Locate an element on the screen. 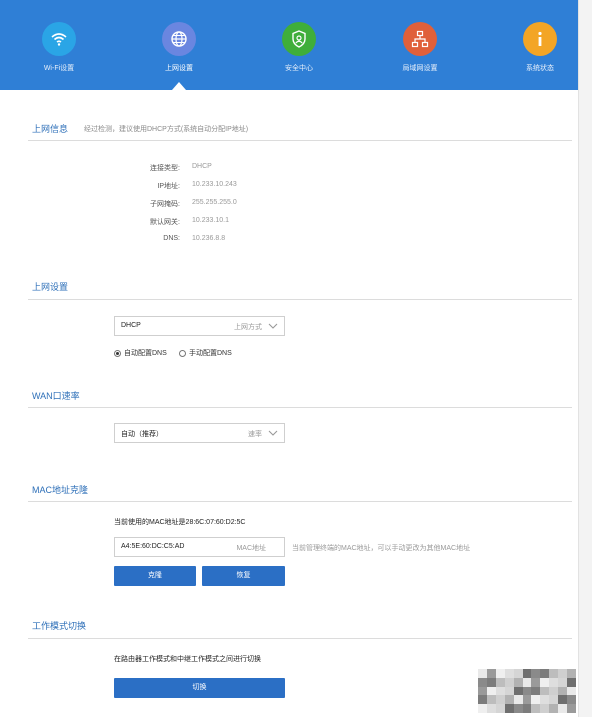  current-mac-text: 当前使用的MAC地址是28:6C:07:60:D2:5C is located at coordinates (180, 522).